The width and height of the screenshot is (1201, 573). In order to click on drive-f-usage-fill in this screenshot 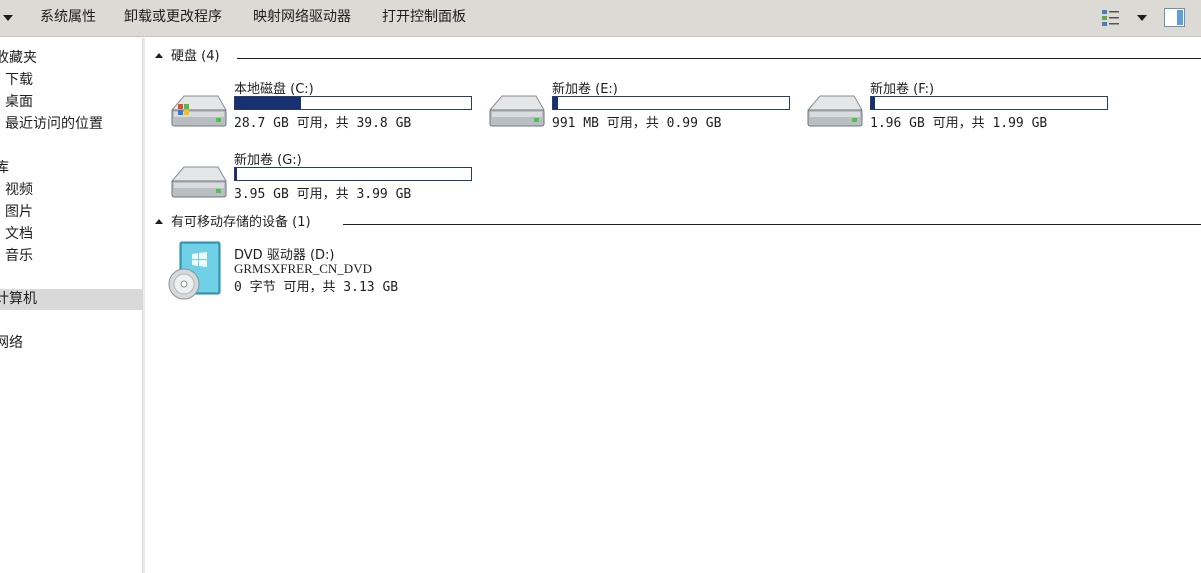, I will do `click(873, 103)`.